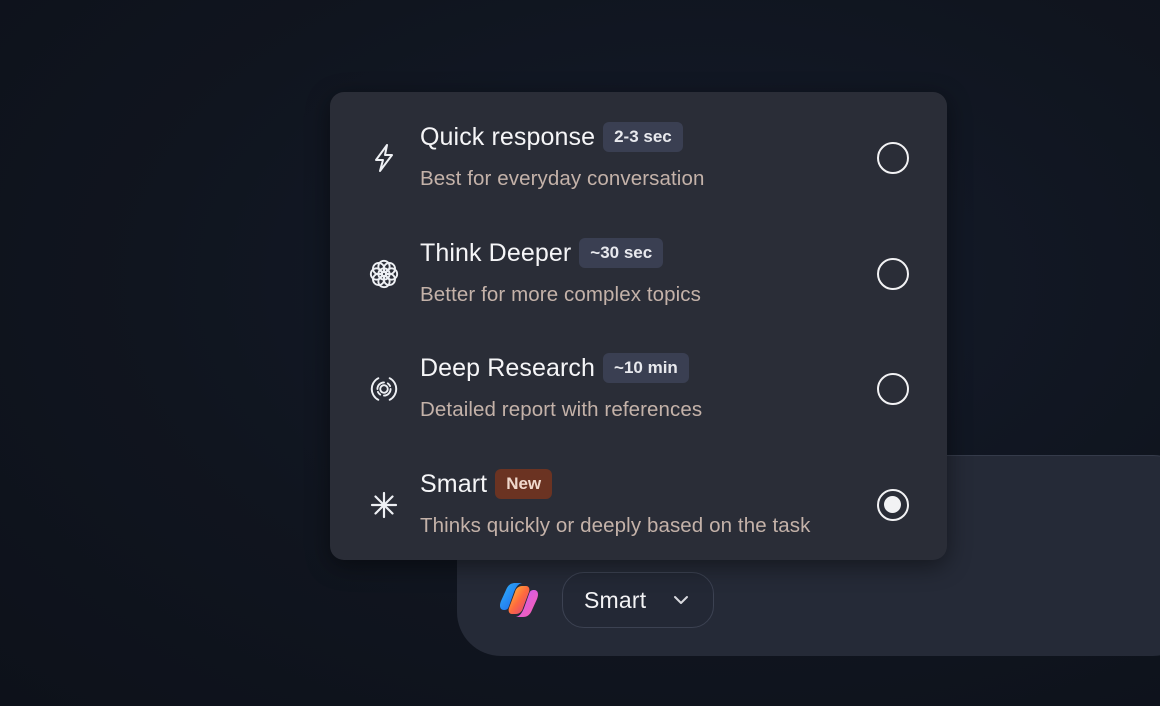 This screenshot has height=706, width=1160. Describe the element at coordinates (643, 137) in the screenshot. I see `duration-badge: 2-3 sec` at that location.